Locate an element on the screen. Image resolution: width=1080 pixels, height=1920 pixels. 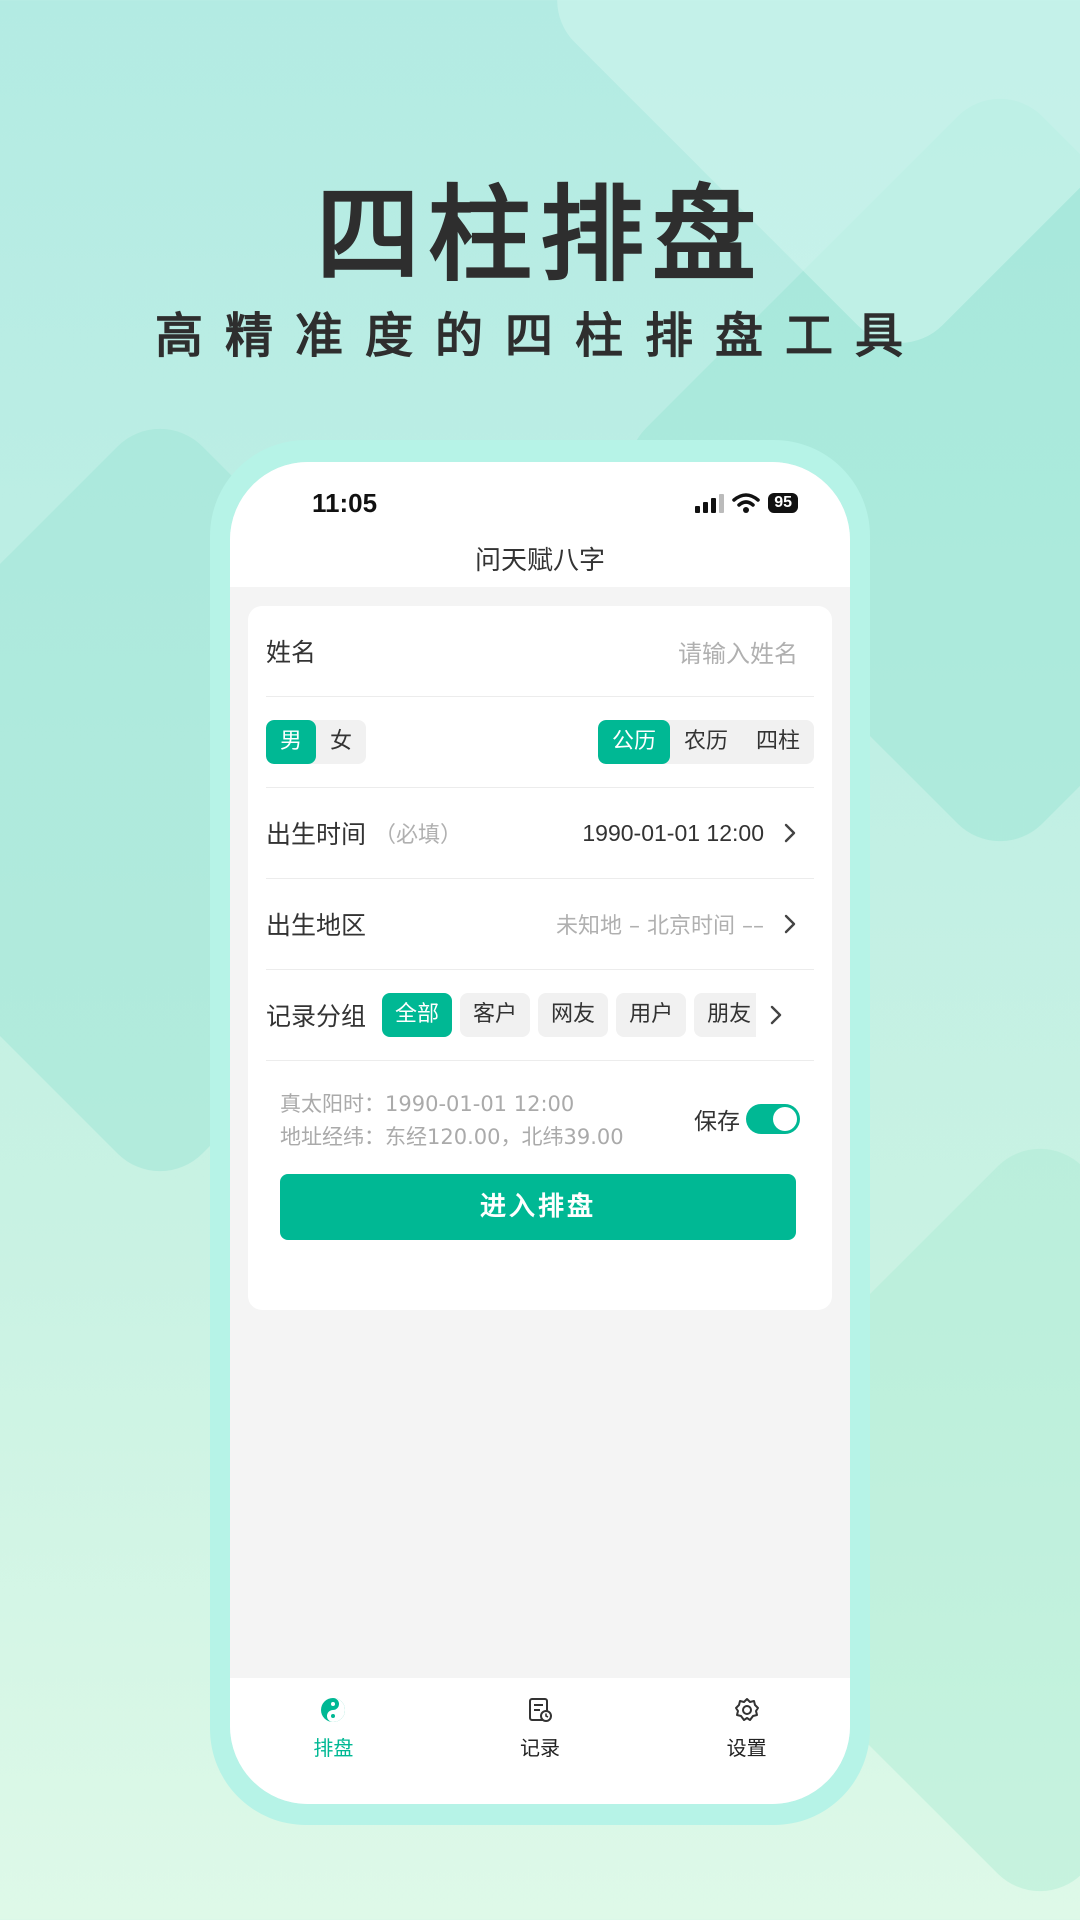
app-title: 问天赋八字 is located at coordinates (539, 561).